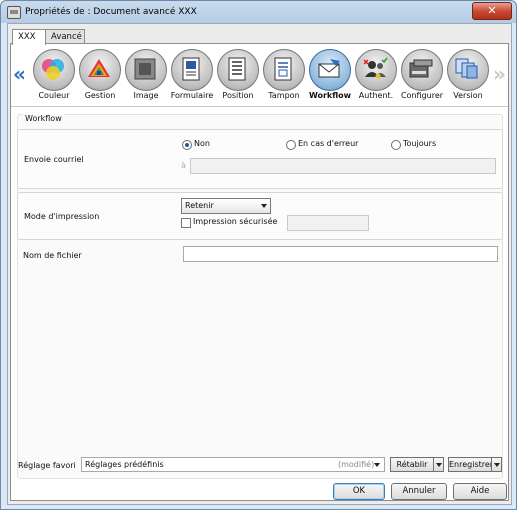 The width and height of the screenshot is (517, 510). I want to click on position-icon, so click(237, 69).